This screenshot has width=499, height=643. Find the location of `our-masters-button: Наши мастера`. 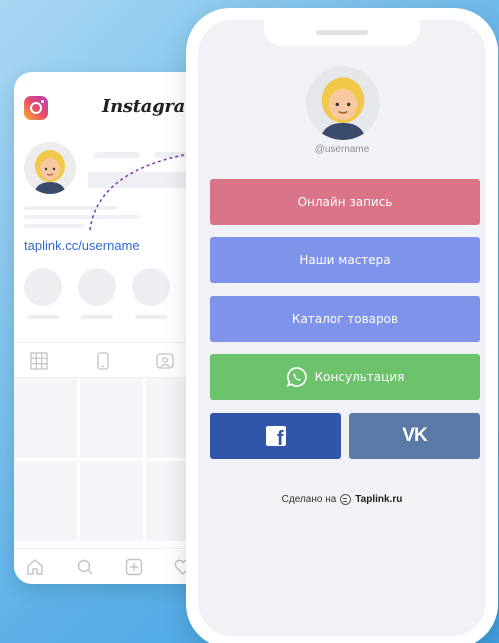

our-masters-button: Наши мастера is located at coordinates (345, 260).